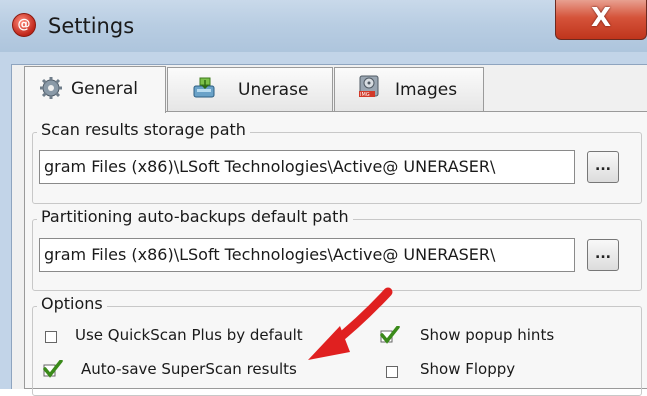  Describe the element at coordinates (189, 369) in the screenshot. I see `option-label: Auto-save SuperScan results` at that location.